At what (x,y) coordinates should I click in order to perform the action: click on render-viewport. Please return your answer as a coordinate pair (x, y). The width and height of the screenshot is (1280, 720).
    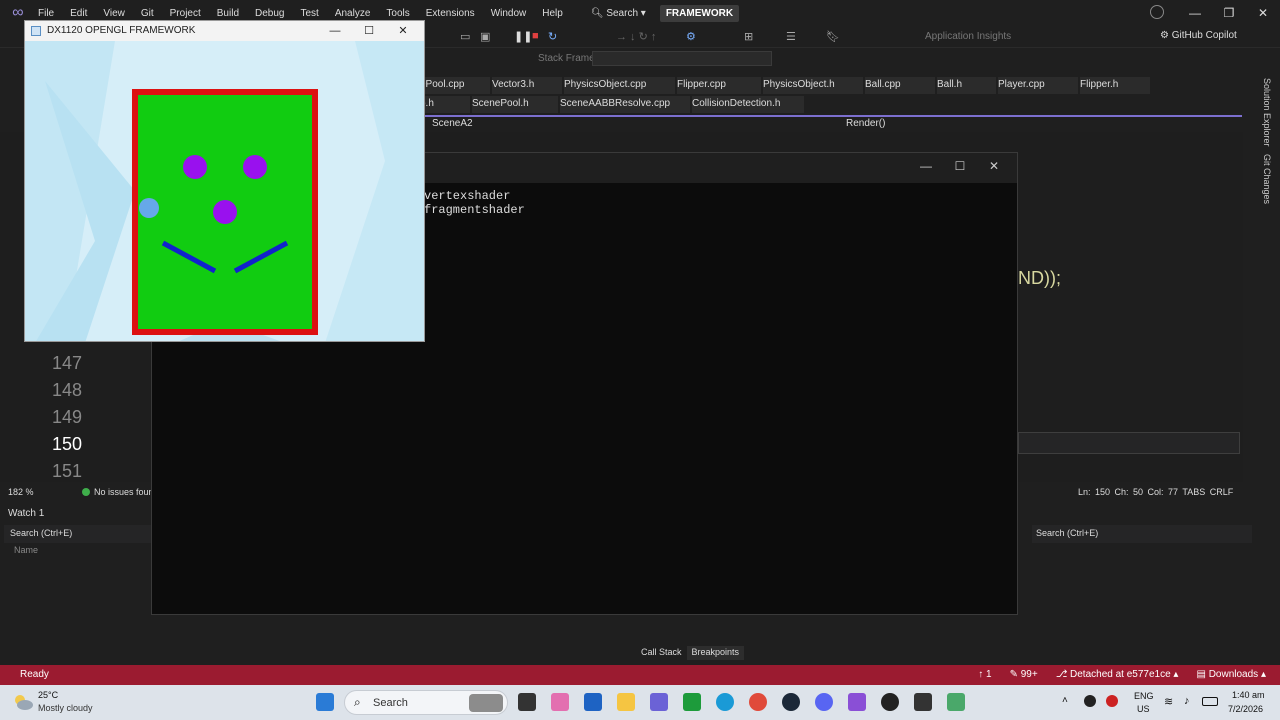
    Looking at the image, I should click on (225, 191).